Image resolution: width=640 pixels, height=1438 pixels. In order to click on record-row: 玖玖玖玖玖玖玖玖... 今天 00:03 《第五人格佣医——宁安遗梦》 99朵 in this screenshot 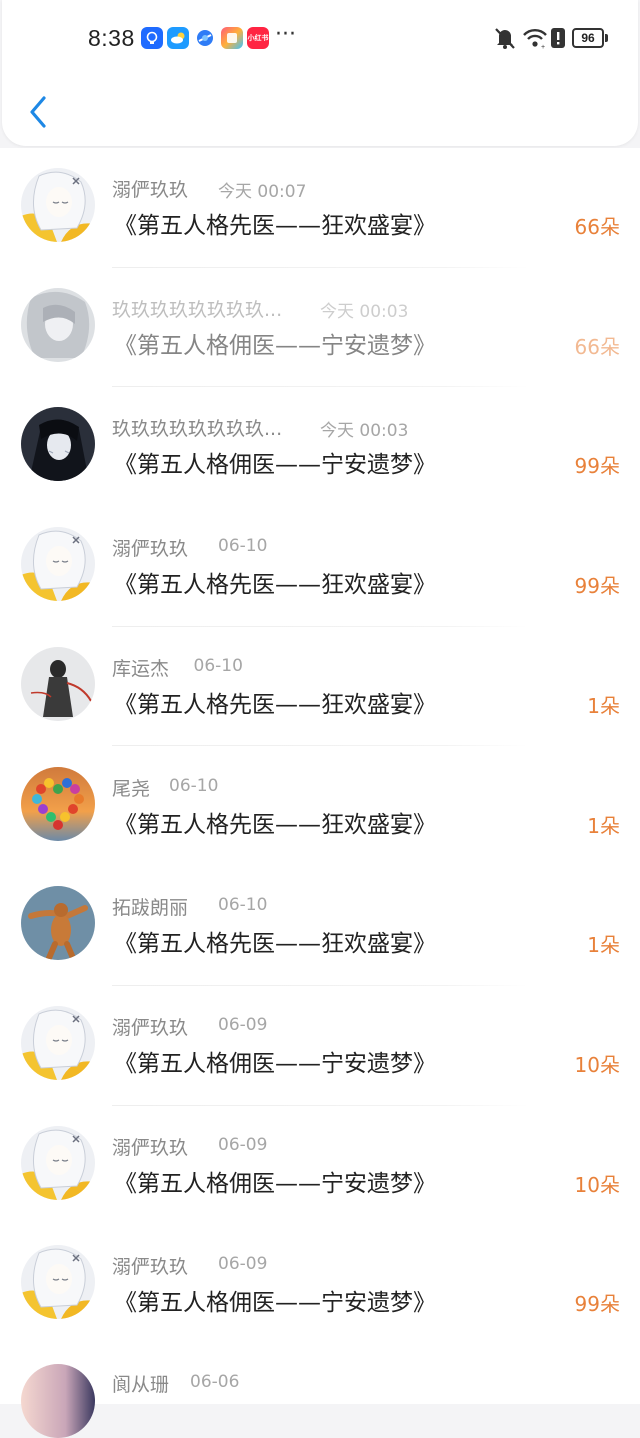, I will do `click(320, 447)`.